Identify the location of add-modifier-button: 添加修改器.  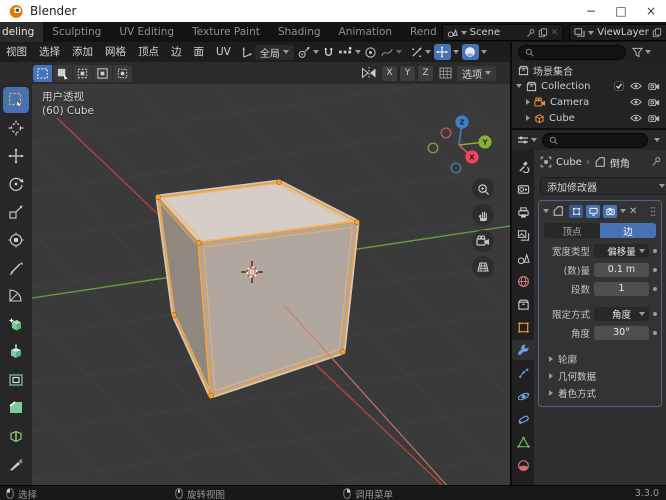
(603, 186).